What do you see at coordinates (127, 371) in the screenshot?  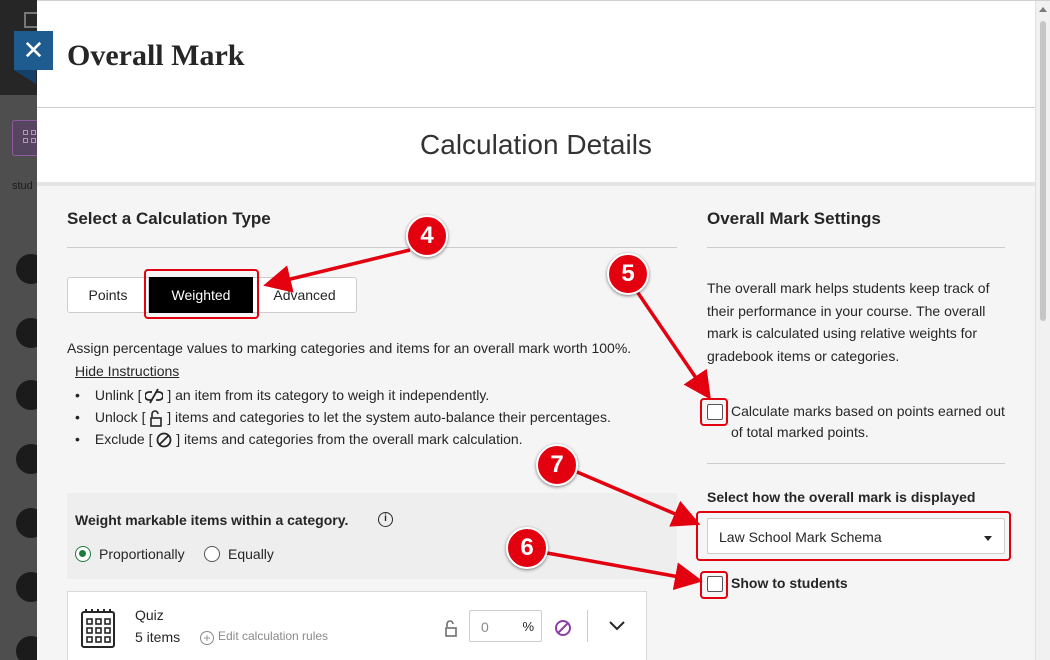 I see `hide-instructions-link: Hide Instructions` at bounding box center [127, 371].